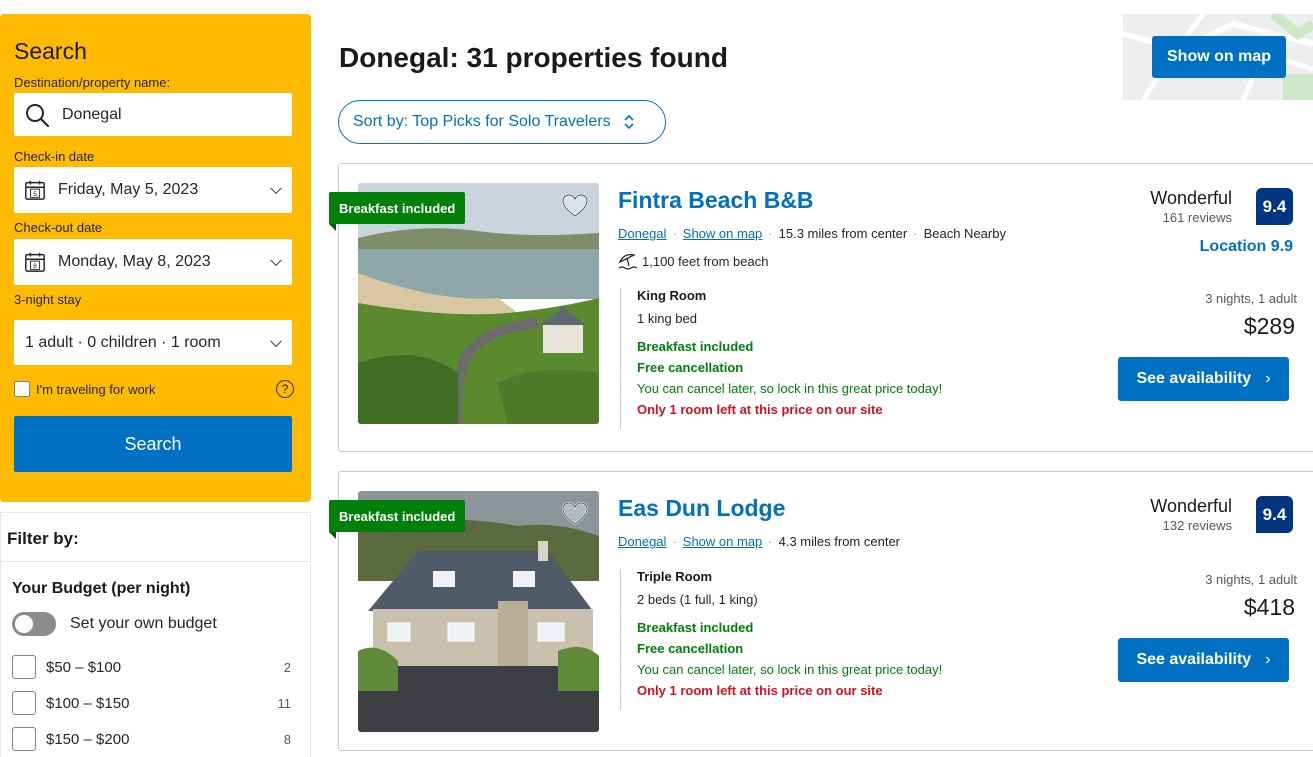 This screenshot has width=1313, height=757. Describe the element at coordinates (839, 541) in the screenshot. I see `distance-from-center: 4.3 miles from center` at that location.